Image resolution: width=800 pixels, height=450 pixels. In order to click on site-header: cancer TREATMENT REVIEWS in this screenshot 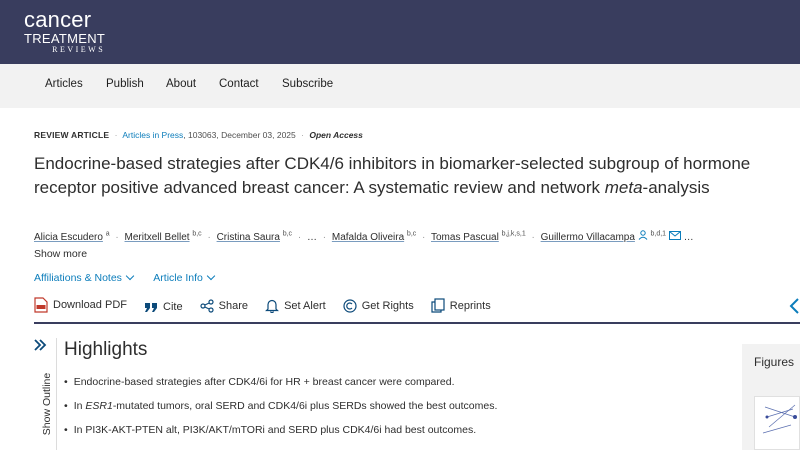, I will do `click(400, 32)`.